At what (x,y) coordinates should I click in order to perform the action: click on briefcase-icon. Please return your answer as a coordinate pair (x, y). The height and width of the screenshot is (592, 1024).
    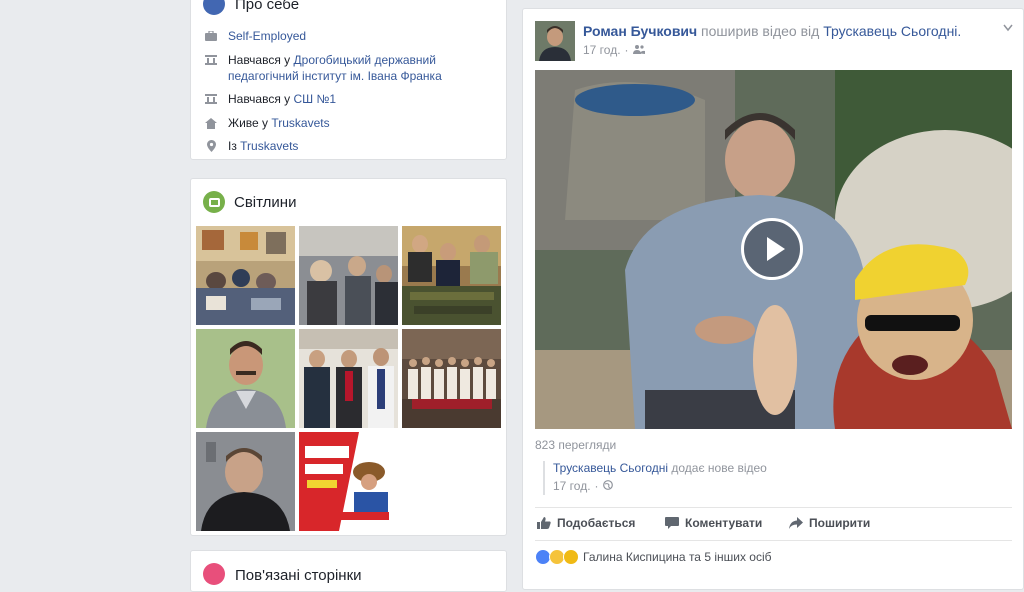
    Looking at the image, I should click on (211, 36).